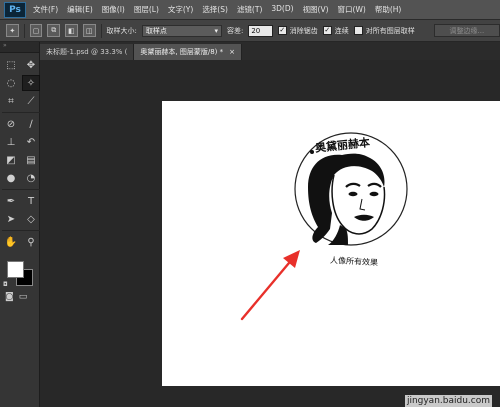 This screenshot has width=500, height=407. I want to click on portrait-lips, so click(364, 217).